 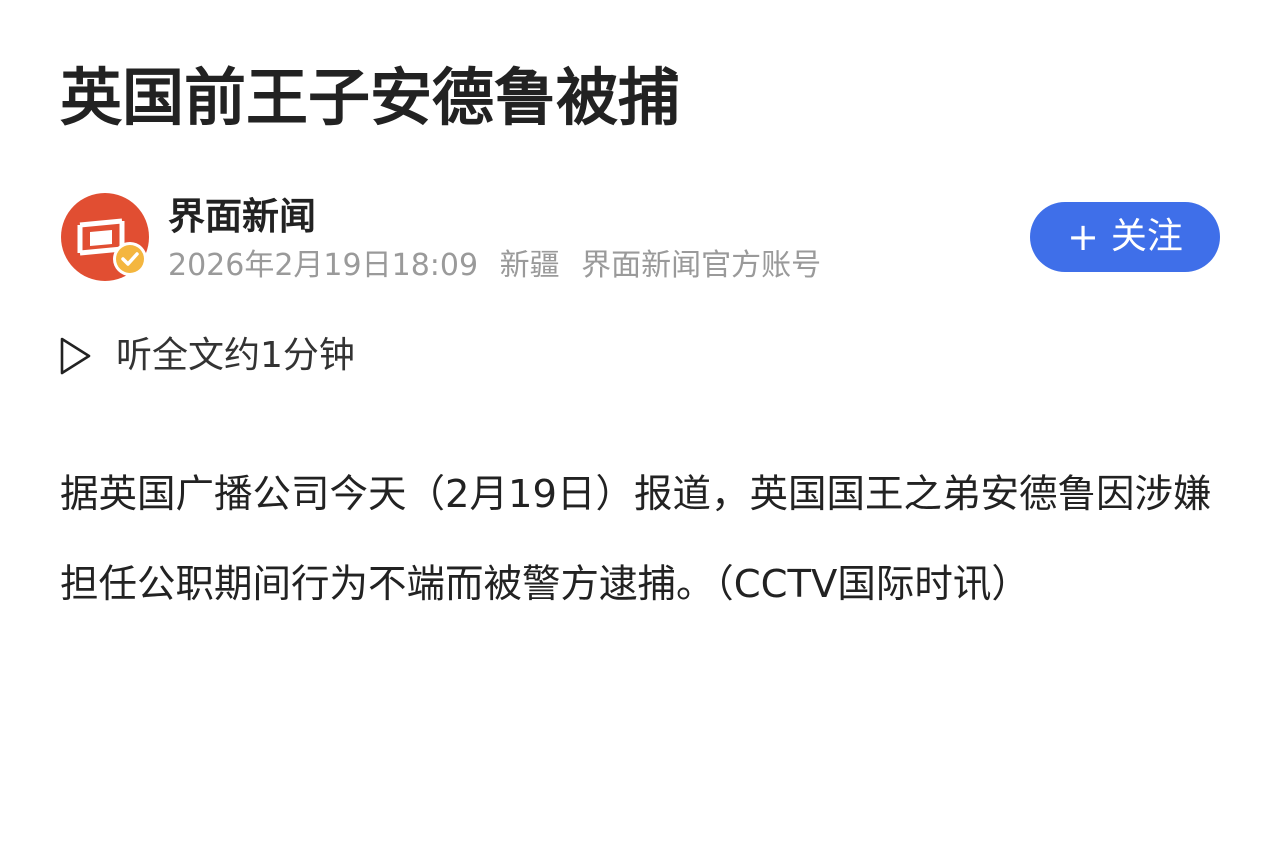 What do you see at coordinates (701, 265) in the screenshot?
I see `account-type: 界面新闻官方账号` at bounding box center [701, 265].